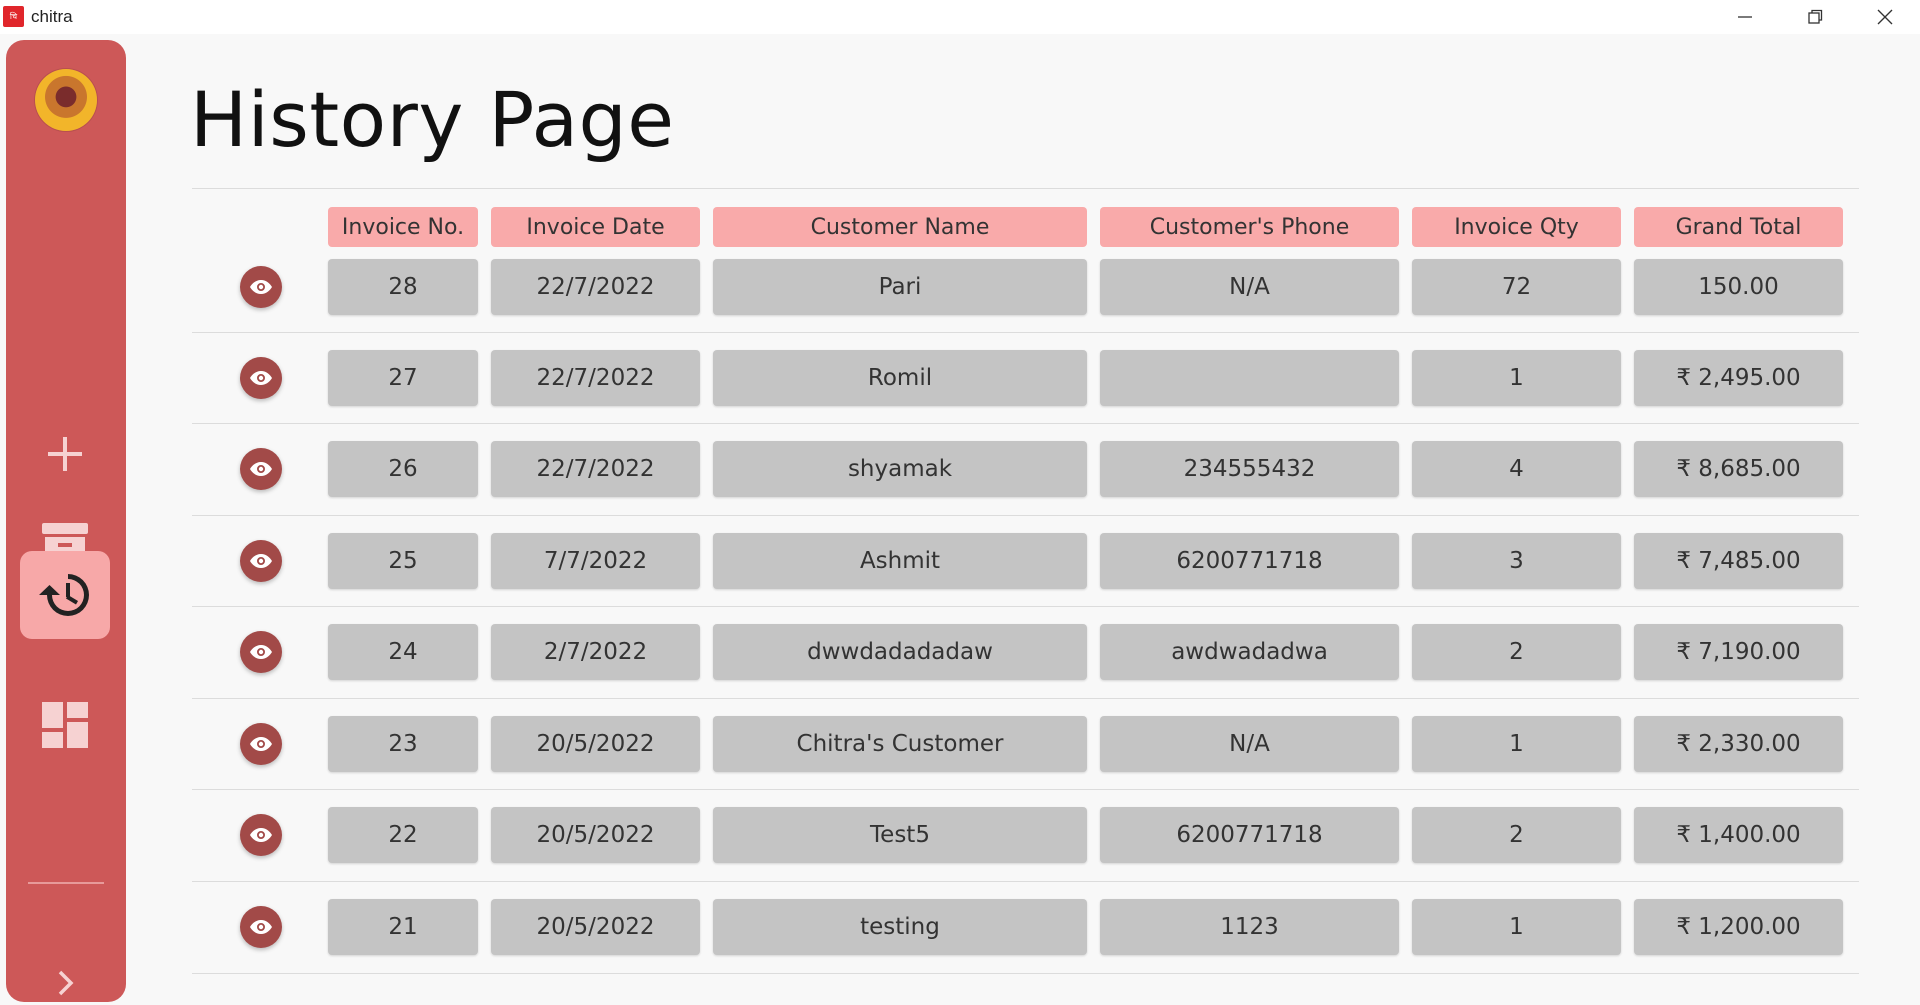 The height and width of the screenshot is (1005, 1920). I want to click on cell-invoice-no: 22, so click(403, 835).